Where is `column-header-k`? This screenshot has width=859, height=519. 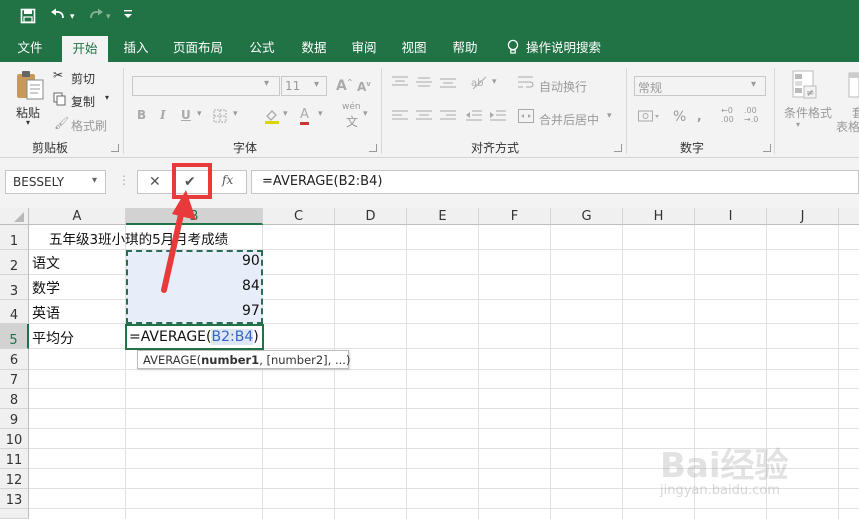 column-header-k is located at coordinates (849, 216).